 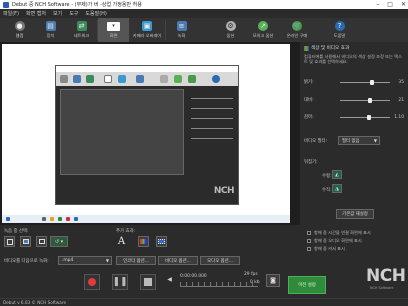 What do you see at coordinates (309, 82) in the screenshot?
I see `brightness-label: 밝기:` at bounding box center [309, 82].